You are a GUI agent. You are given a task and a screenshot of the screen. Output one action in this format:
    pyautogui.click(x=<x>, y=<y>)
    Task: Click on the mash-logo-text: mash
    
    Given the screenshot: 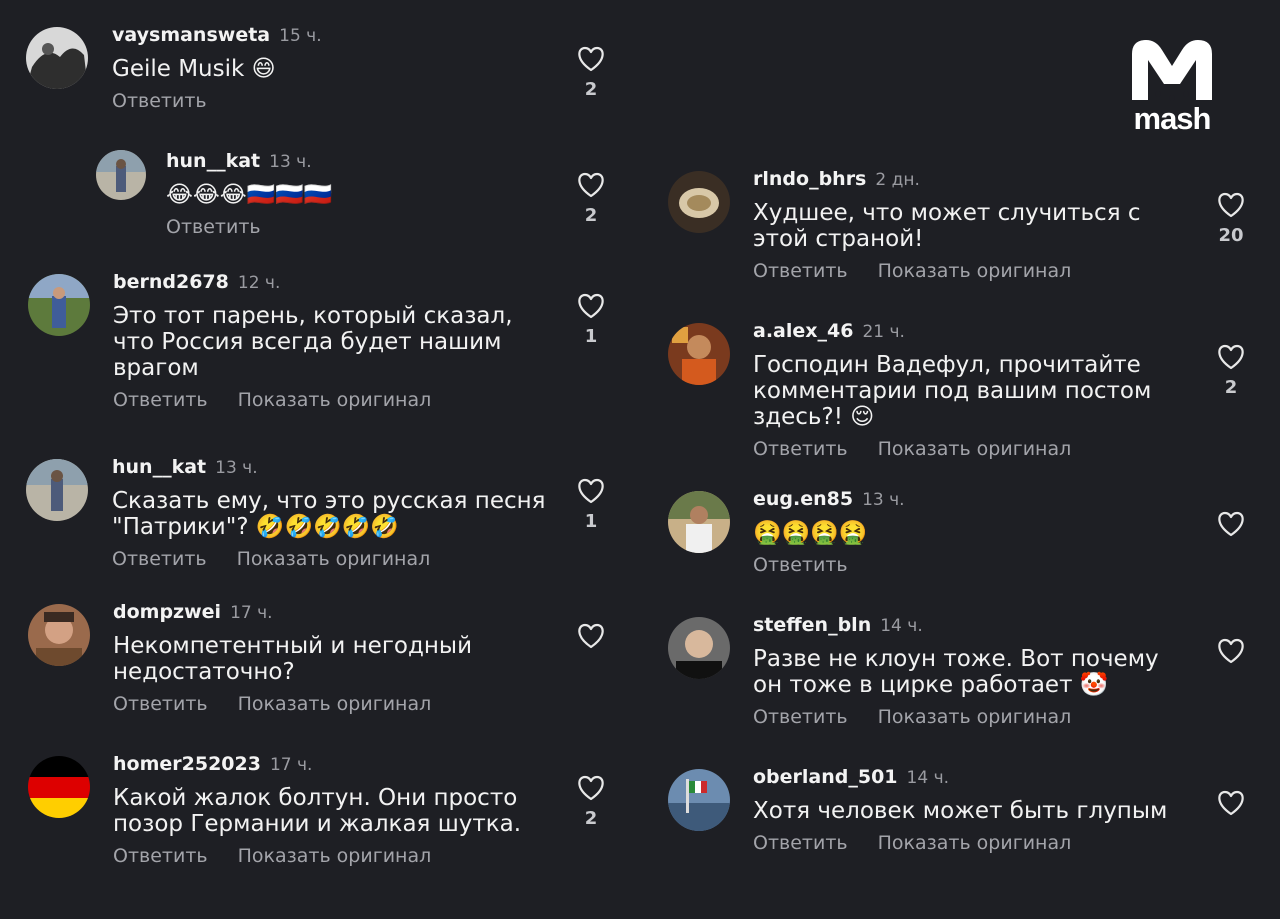 What is the action you would take?
    pyautogui.click(x=1172, y=118)
    